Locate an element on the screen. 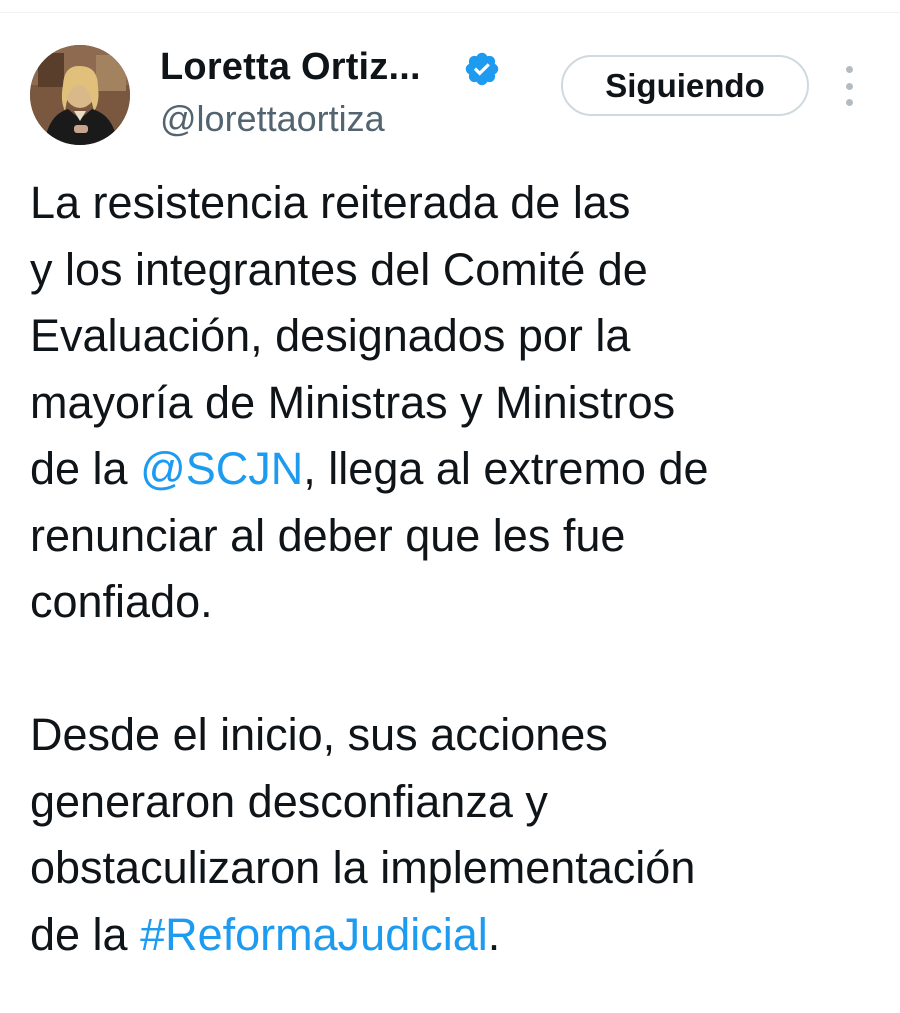  tweet-line: Desde el inicio, sus acciones is located at coordinates (319, 734).